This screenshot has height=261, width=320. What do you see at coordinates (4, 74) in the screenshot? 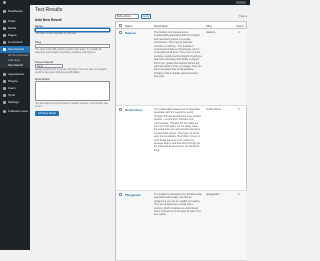
I see `brush-icon` at bounding box center [4, 74].